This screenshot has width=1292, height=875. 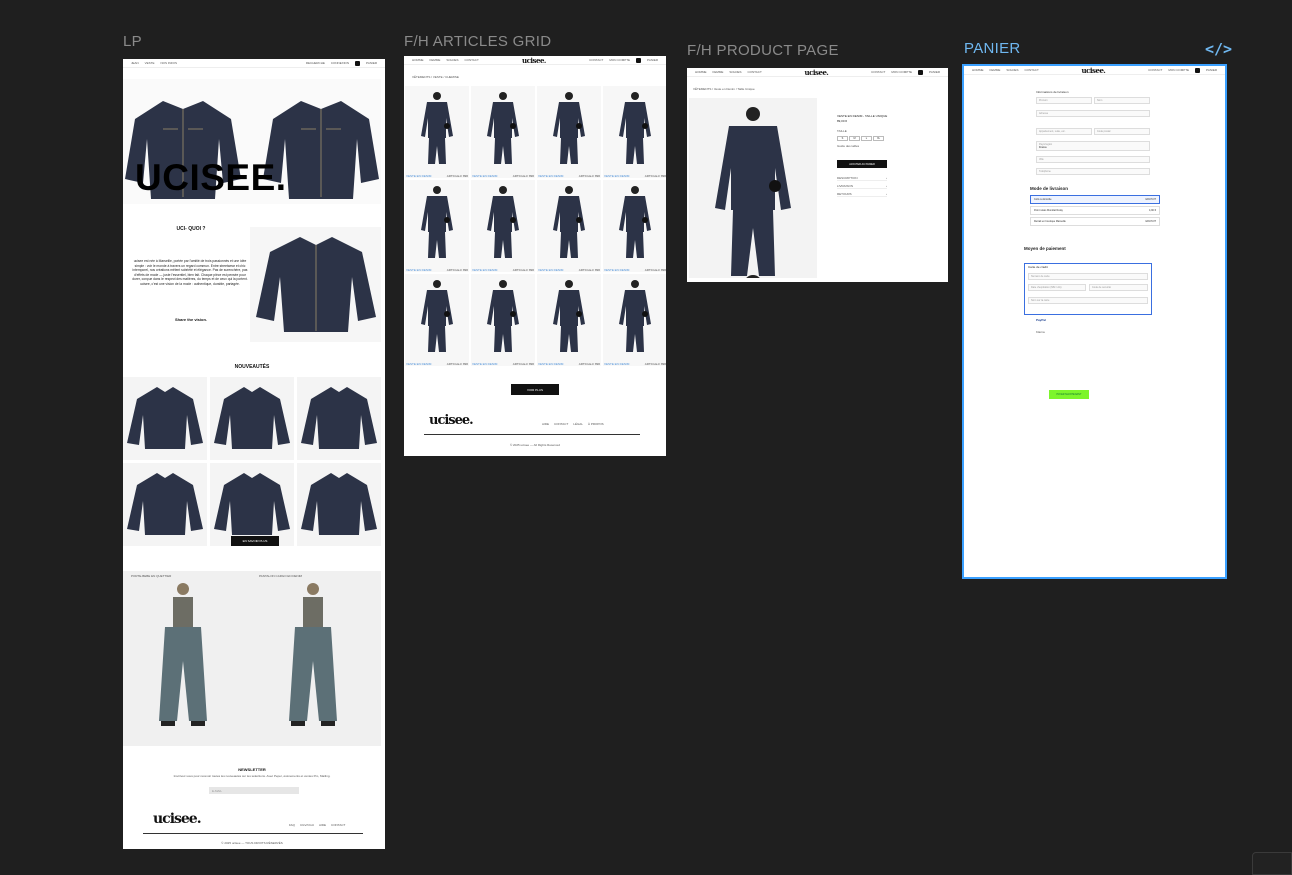 I want to click on footer-logo: ucisee., so click(x=177, y=819).